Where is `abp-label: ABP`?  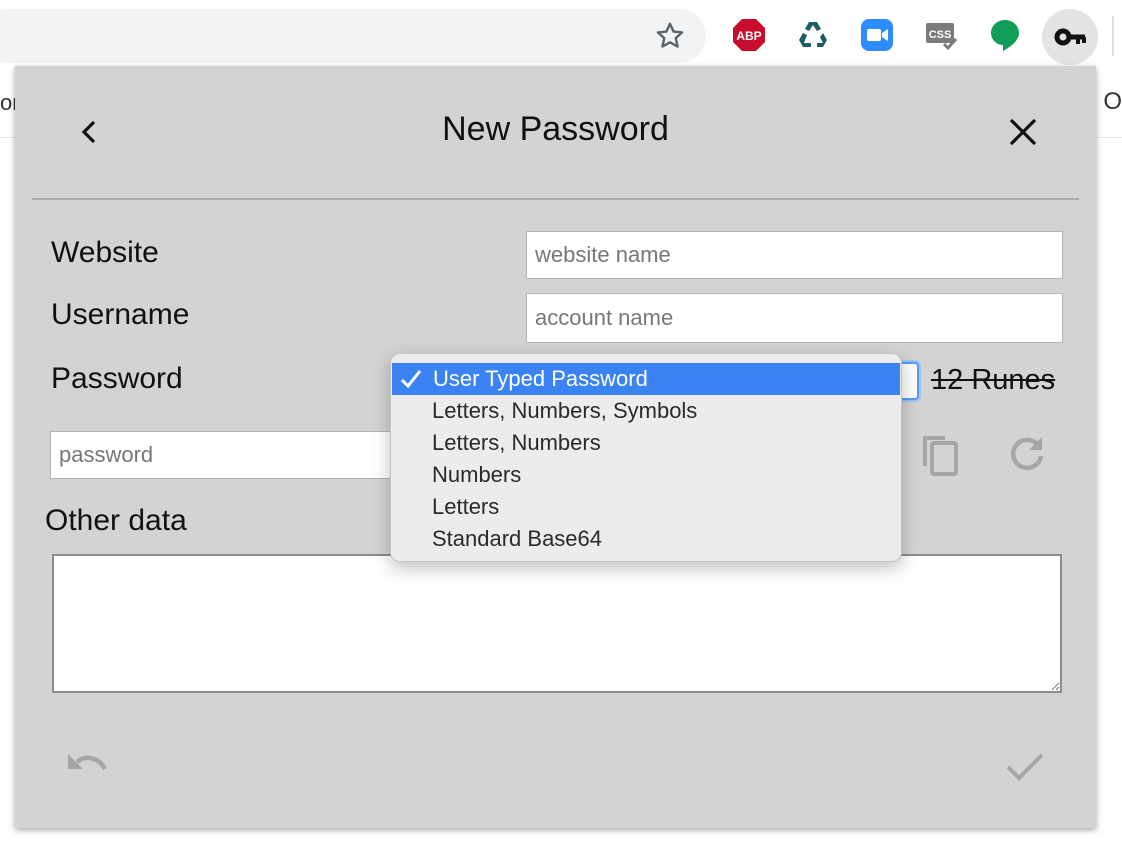 abp-label: ABP is located at coordinates (748, 36).